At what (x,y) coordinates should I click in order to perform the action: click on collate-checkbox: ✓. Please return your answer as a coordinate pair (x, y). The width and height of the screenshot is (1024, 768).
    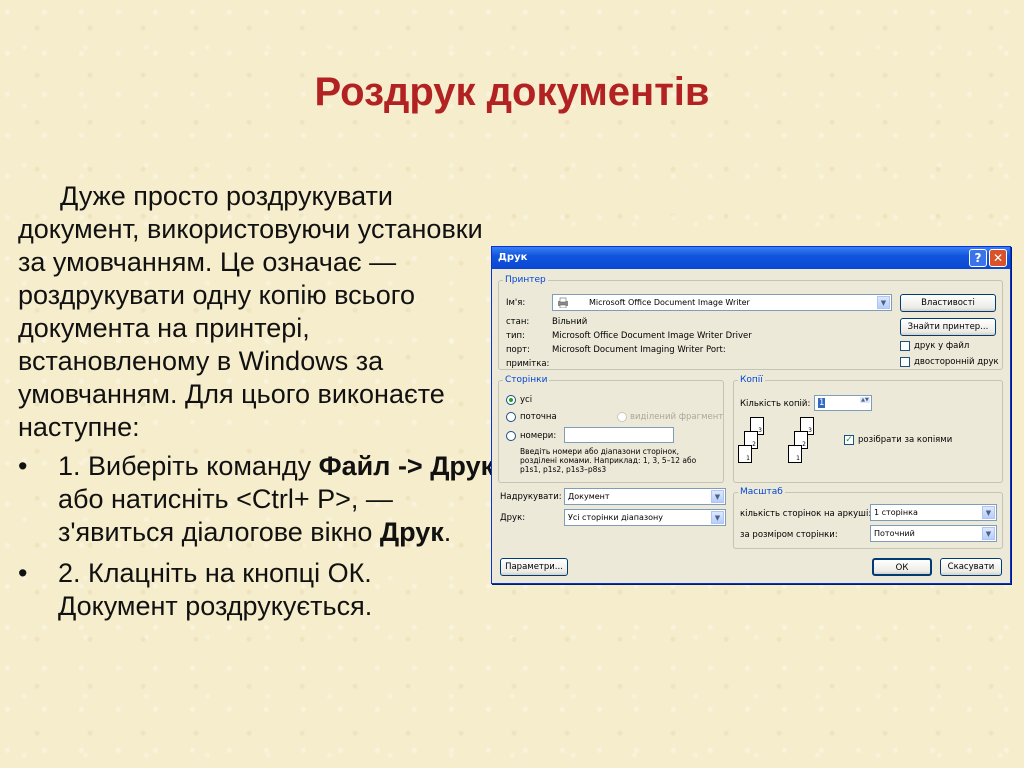
    Looking at the image, I should click on (849, 440).